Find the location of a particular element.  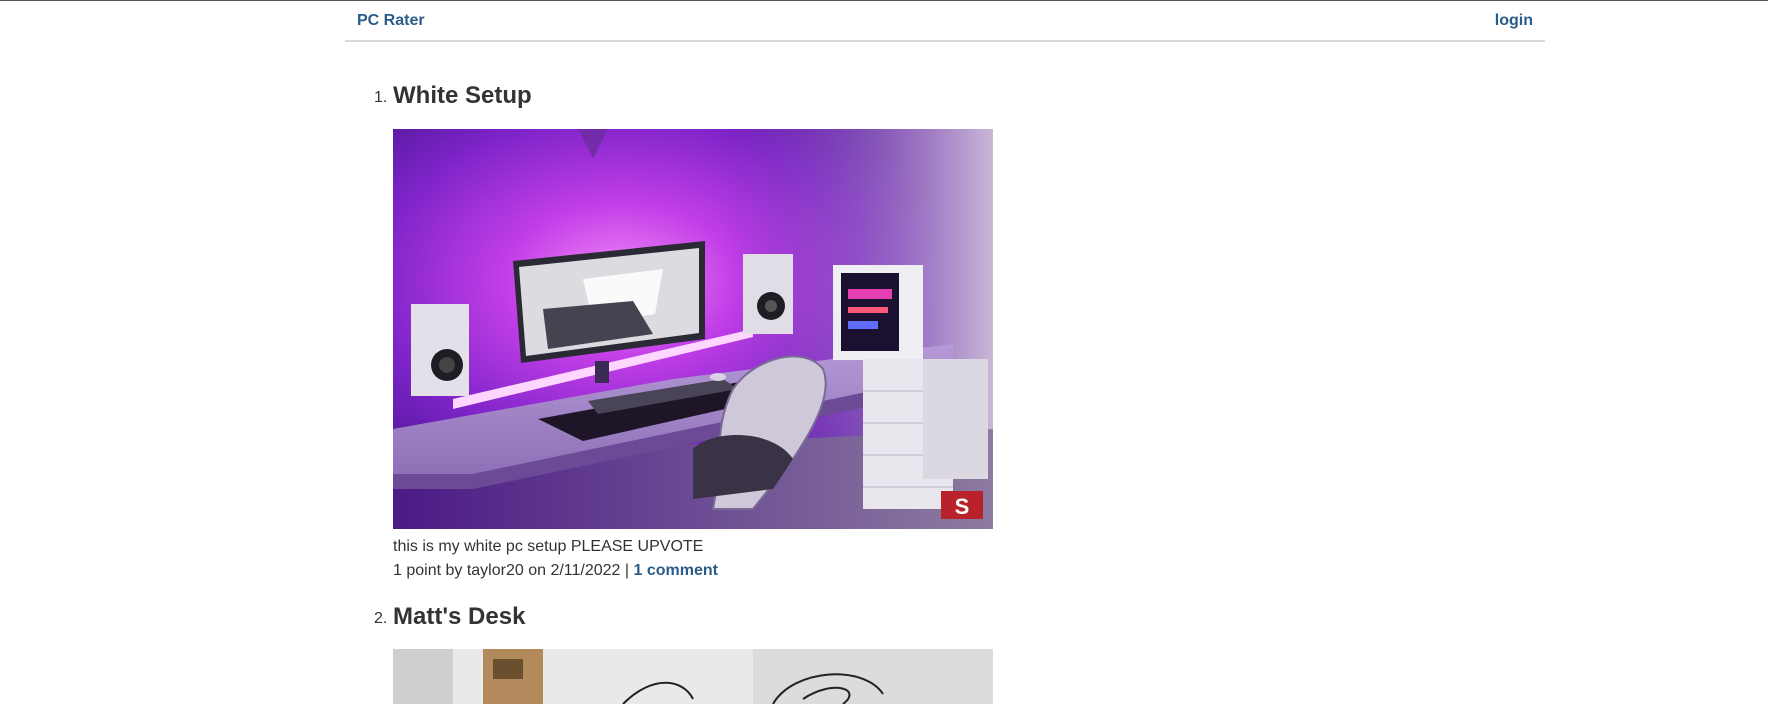

post-description: this is my white pc setup PLEASE UPVOTE is located at coordinates (548, 546).